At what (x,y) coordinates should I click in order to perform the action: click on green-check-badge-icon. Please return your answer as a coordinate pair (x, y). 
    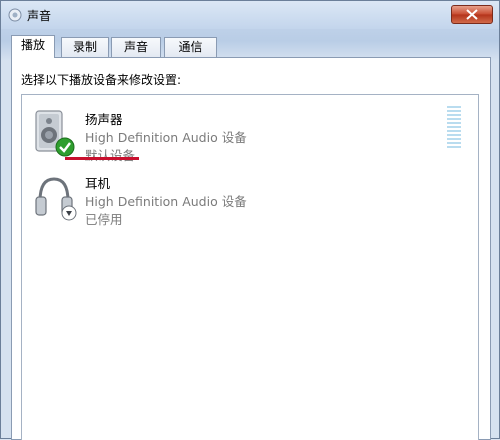
    Looking at the image, I should click on (65, 147).